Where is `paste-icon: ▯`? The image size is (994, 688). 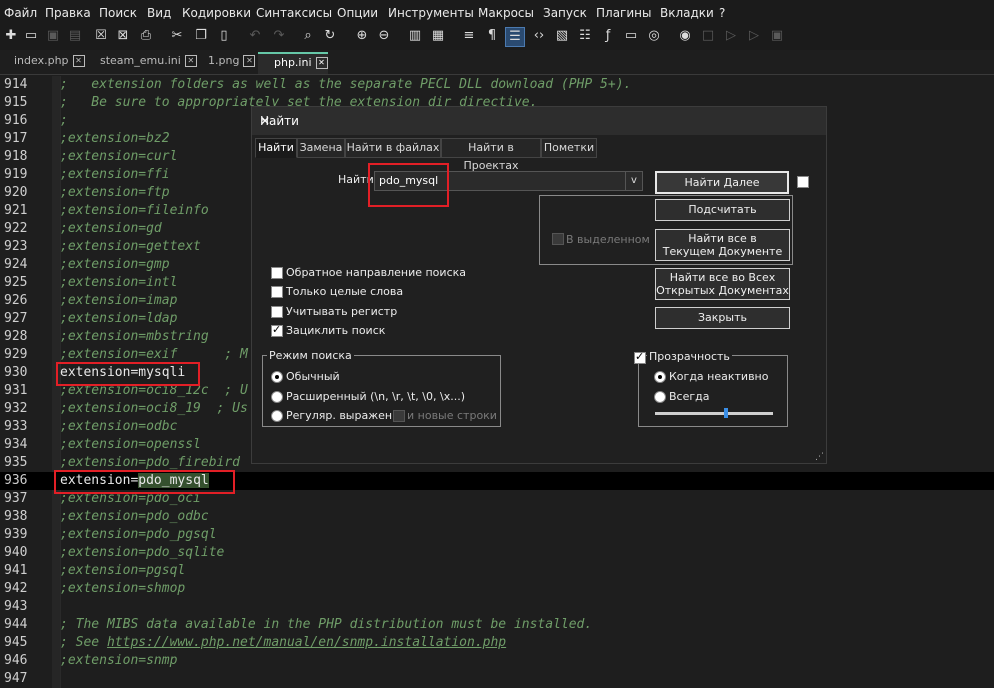 paste-icon: ▯ is located at coordinates (224, 36).